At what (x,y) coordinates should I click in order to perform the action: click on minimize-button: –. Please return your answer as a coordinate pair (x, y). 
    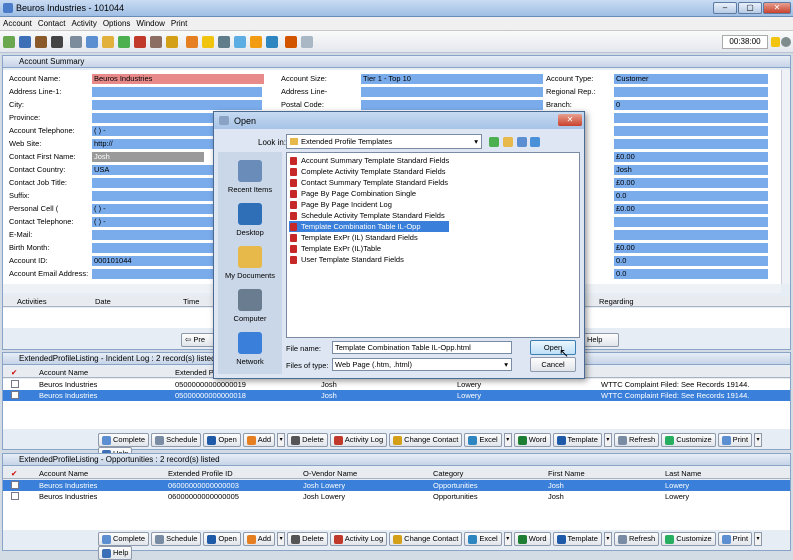
    Looking at the image, I should click on (725, 8).